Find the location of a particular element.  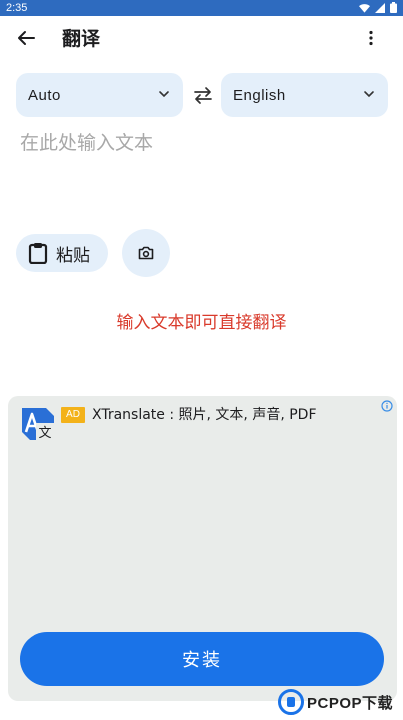

status-time: 2:35 is located at coordinates (17, 8).